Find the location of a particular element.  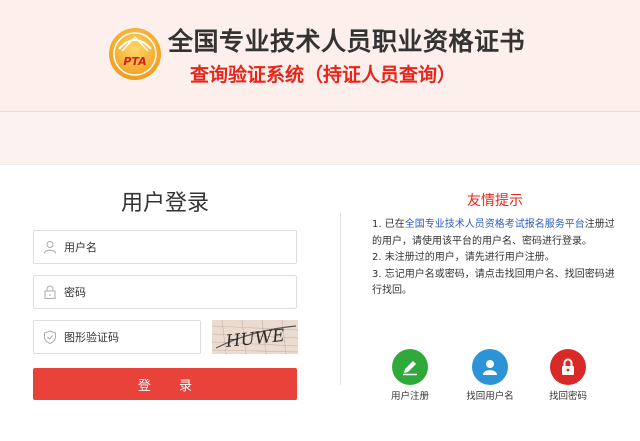

divider is located at coordinates (340, 299).